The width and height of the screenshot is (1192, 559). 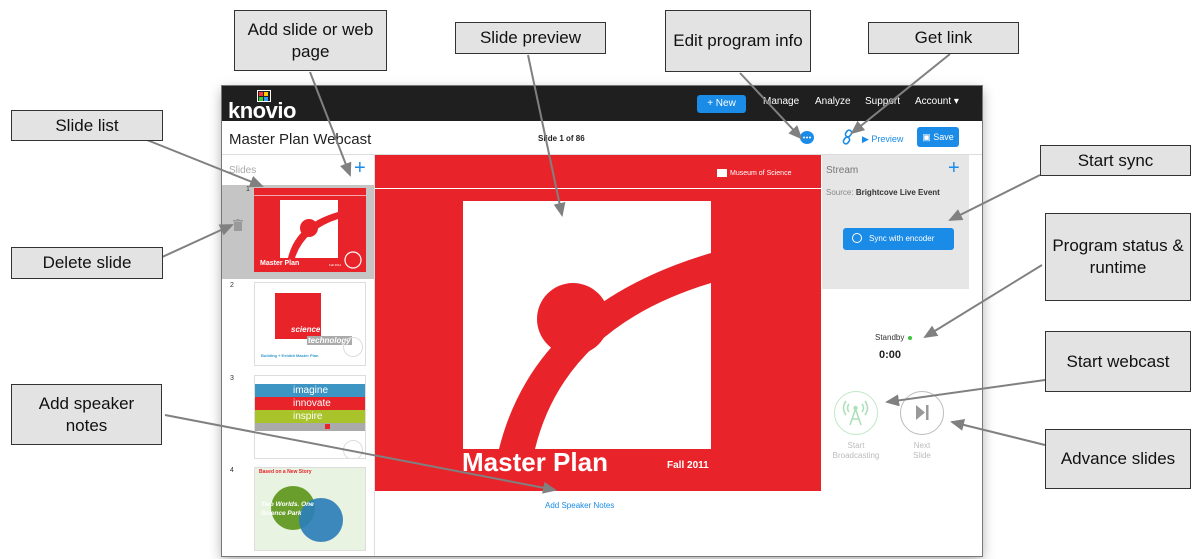 I want to click on save-button: ▣ Save, so click(x=938, y=137).